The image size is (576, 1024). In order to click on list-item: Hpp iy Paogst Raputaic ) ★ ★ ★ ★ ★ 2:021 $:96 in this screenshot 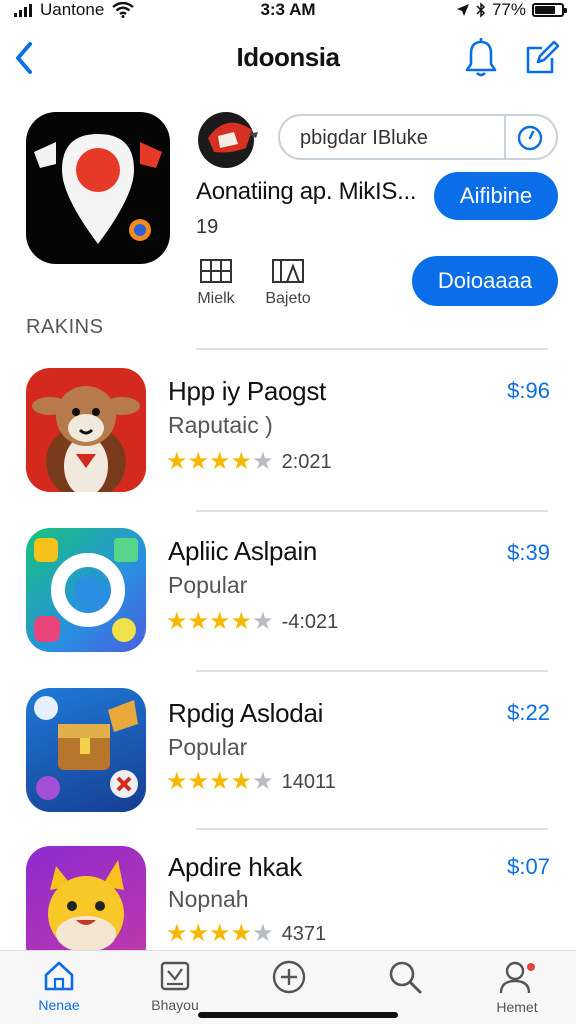, I will do `click(288, 429)`.